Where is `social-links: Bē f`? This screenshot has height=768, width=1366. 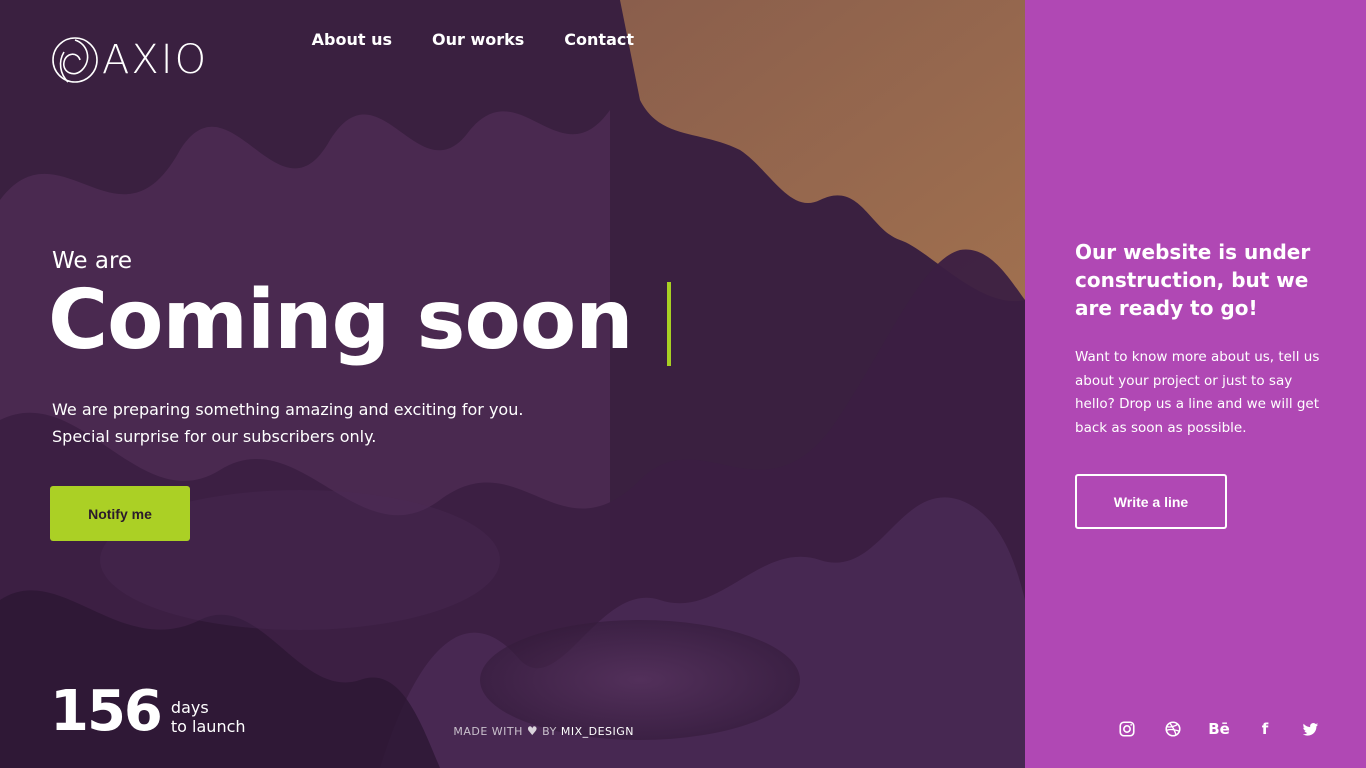 social-links: Bē f is located at coordinates (1219, 729).